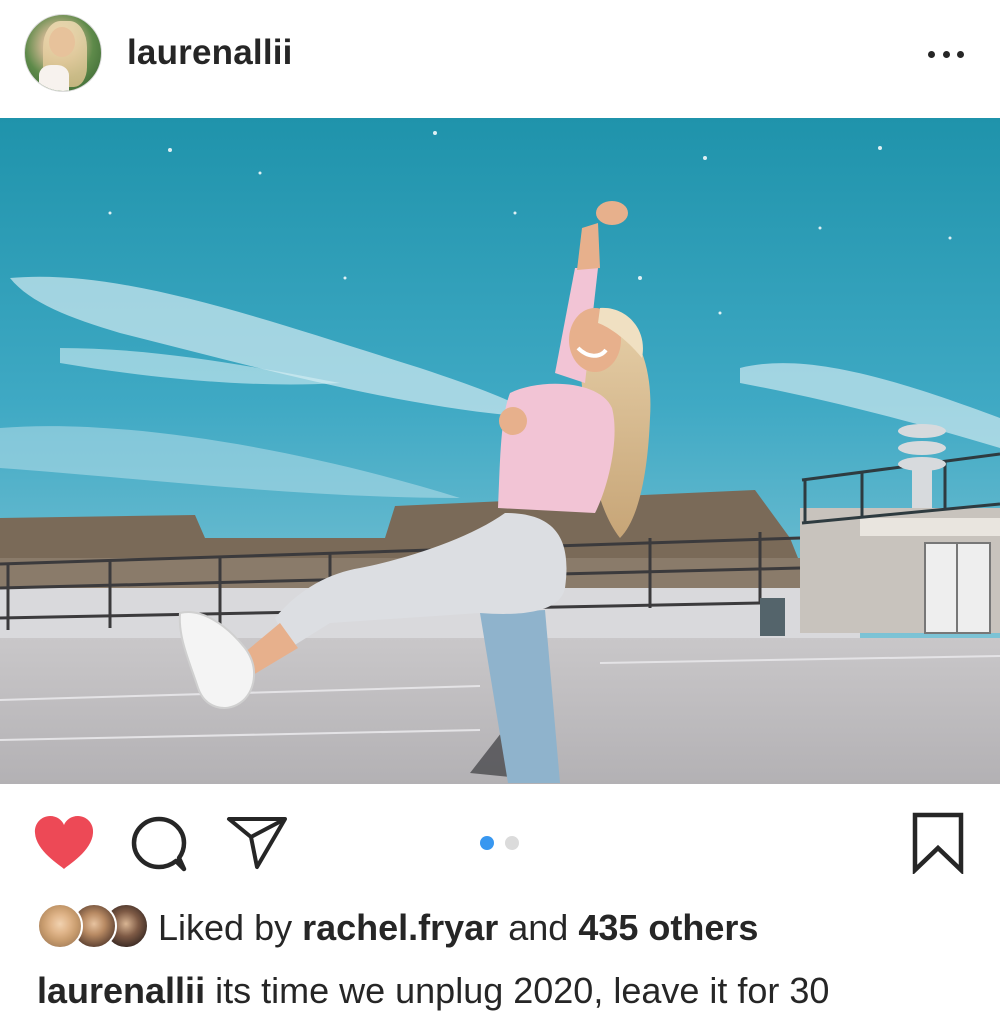 This screenshot has width=1000, height=1014. What do you see at coordinates (93, 926) in the screenshot?
I see `liker-avatars` at bounding box center [93, 926].